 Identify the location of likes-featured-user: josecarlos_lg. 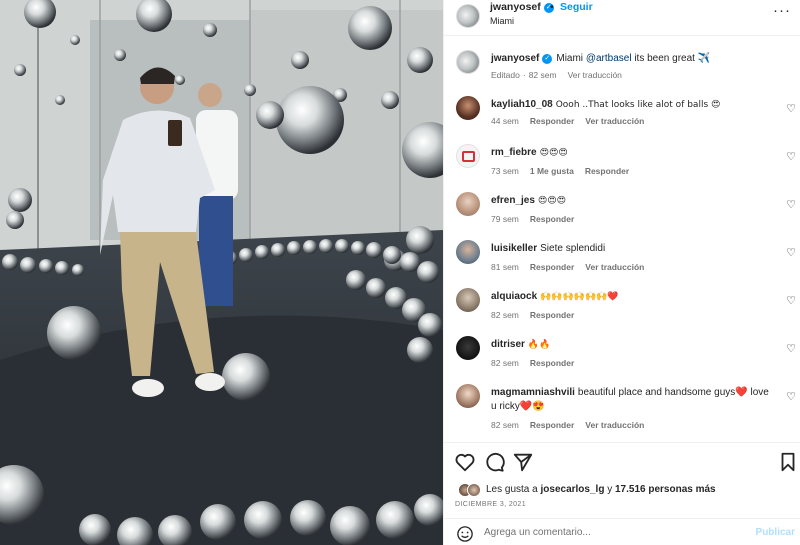
(573, 489).